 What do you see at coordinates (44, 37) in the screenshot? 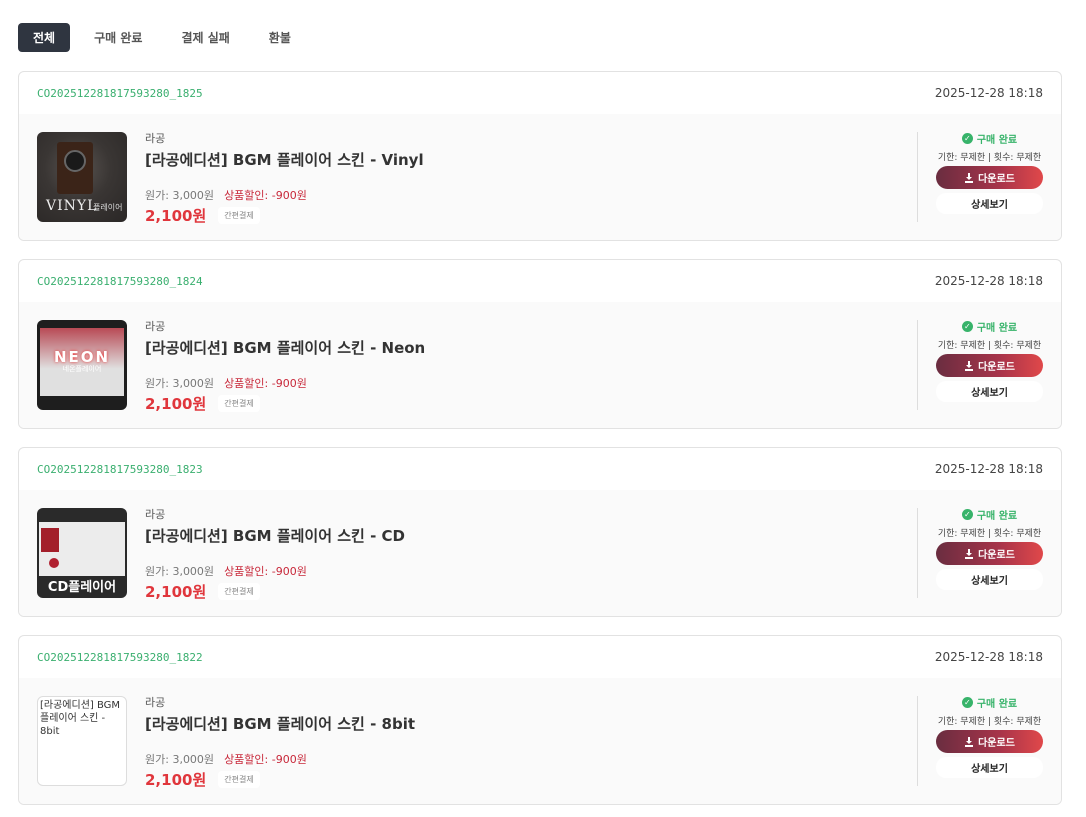
I see `tab-all: 전체` at bounding box center [44, 37].